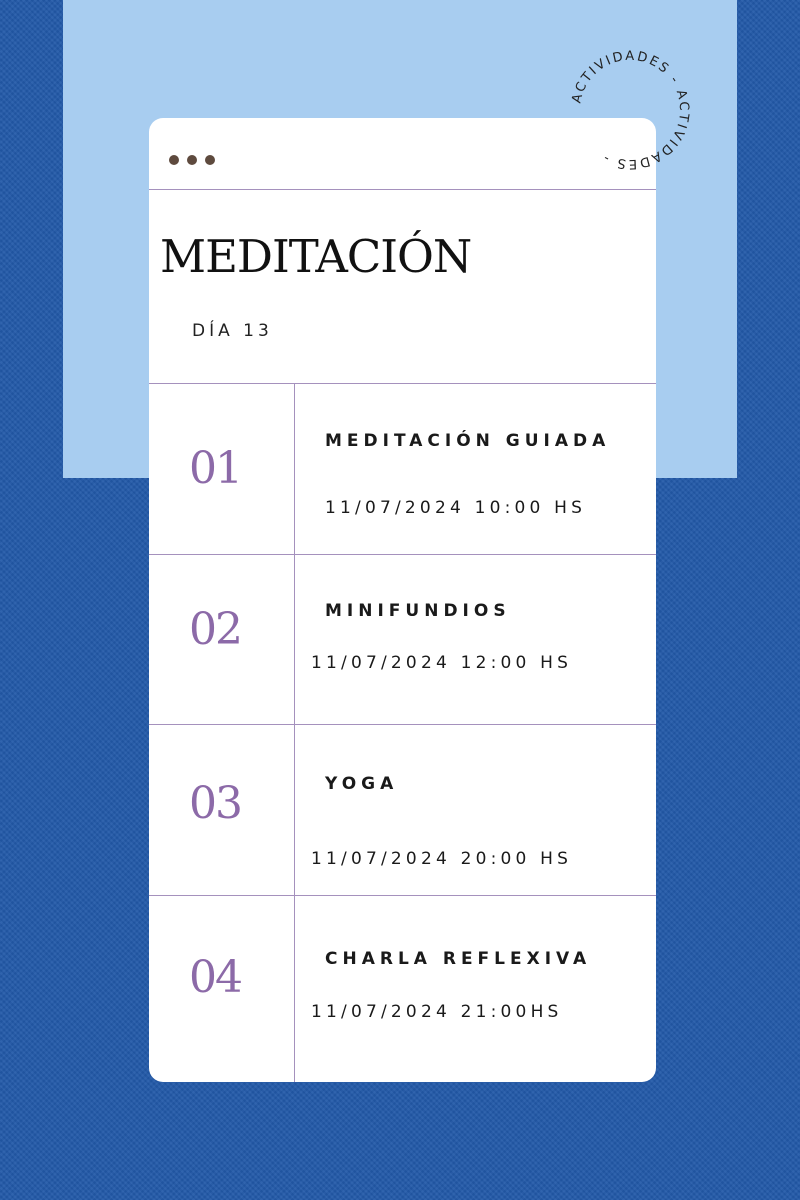 The width and height of the screenshot is (800, 1200). I want to click on activity-datetime: 11/07/2024 21:00HS, so click(437, 1012).